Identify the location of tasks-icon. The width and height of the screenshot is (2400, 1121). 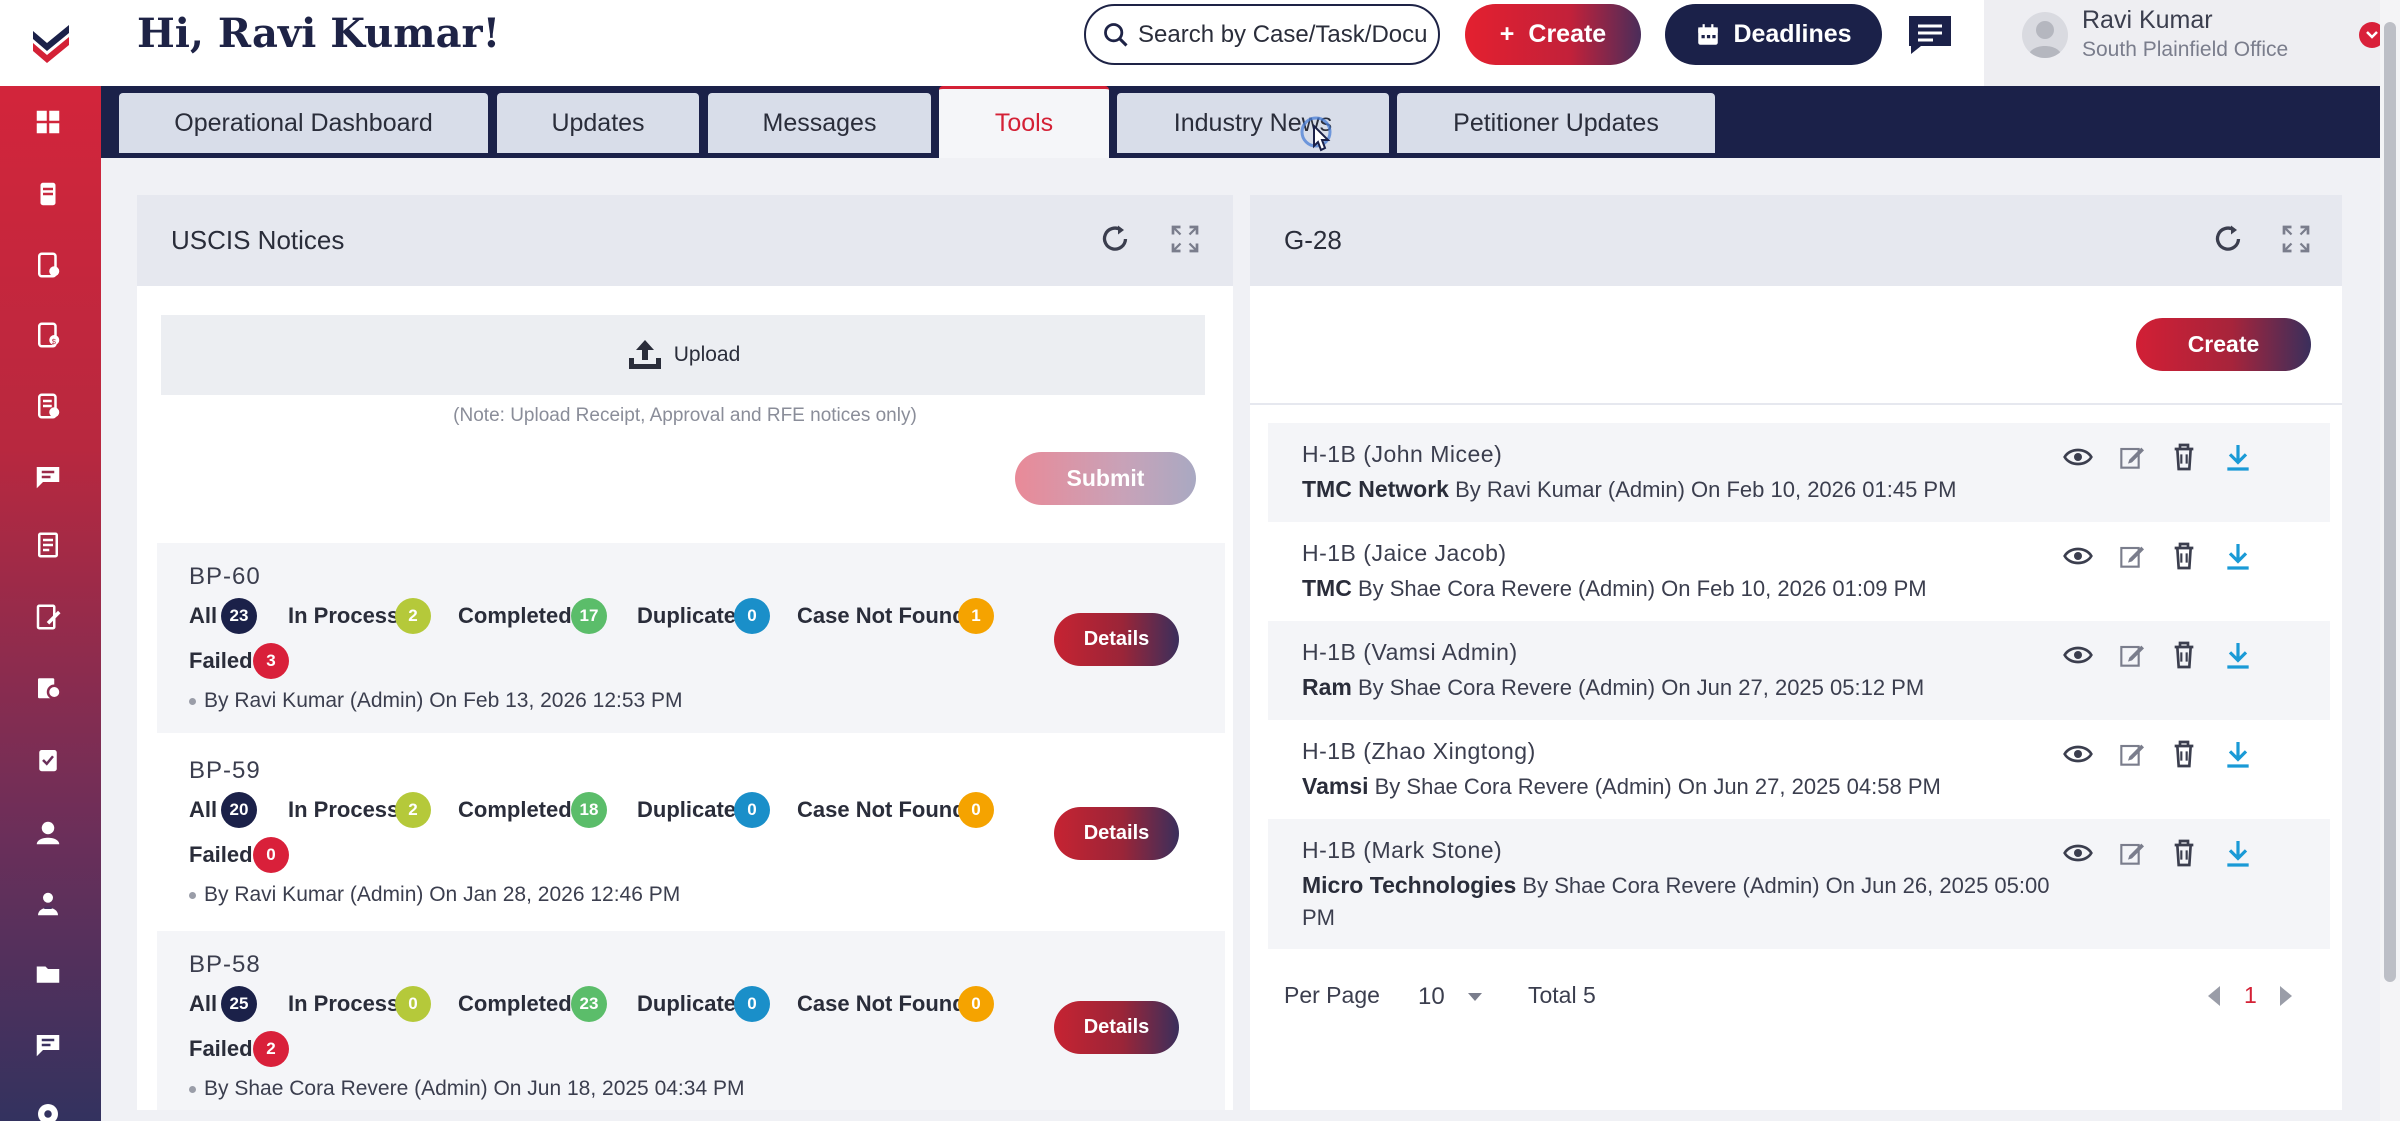
(48, 265).